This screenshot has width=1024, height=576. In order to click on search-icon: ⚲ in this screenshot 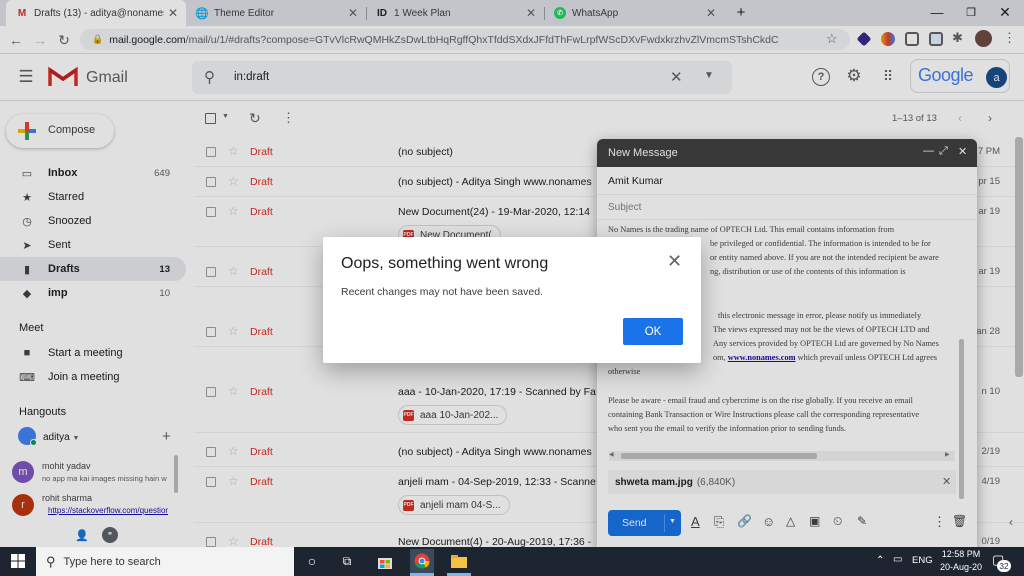, I will do `click(51, 561)`.